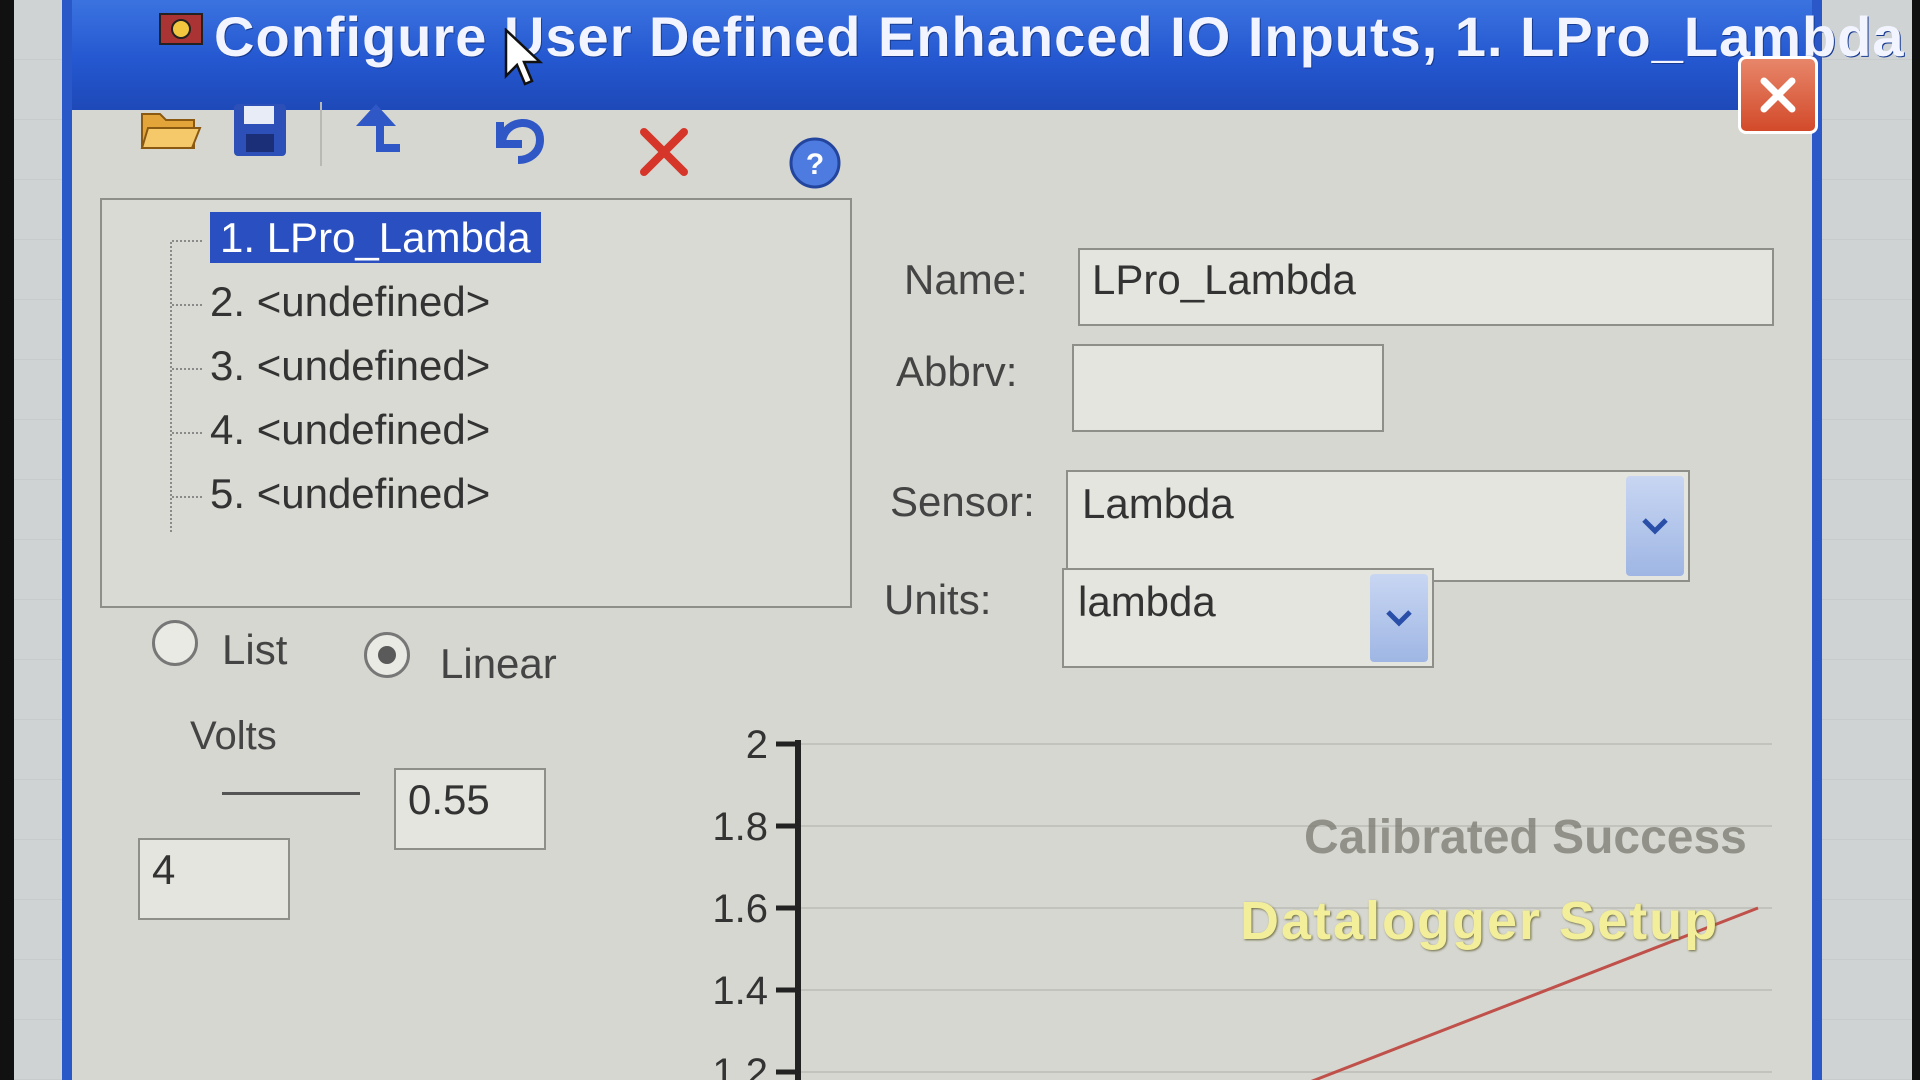 This screenshot has width=1920, height=1080. I want to click on tree-item-label: 3. <undefined>, so click(350, 365).